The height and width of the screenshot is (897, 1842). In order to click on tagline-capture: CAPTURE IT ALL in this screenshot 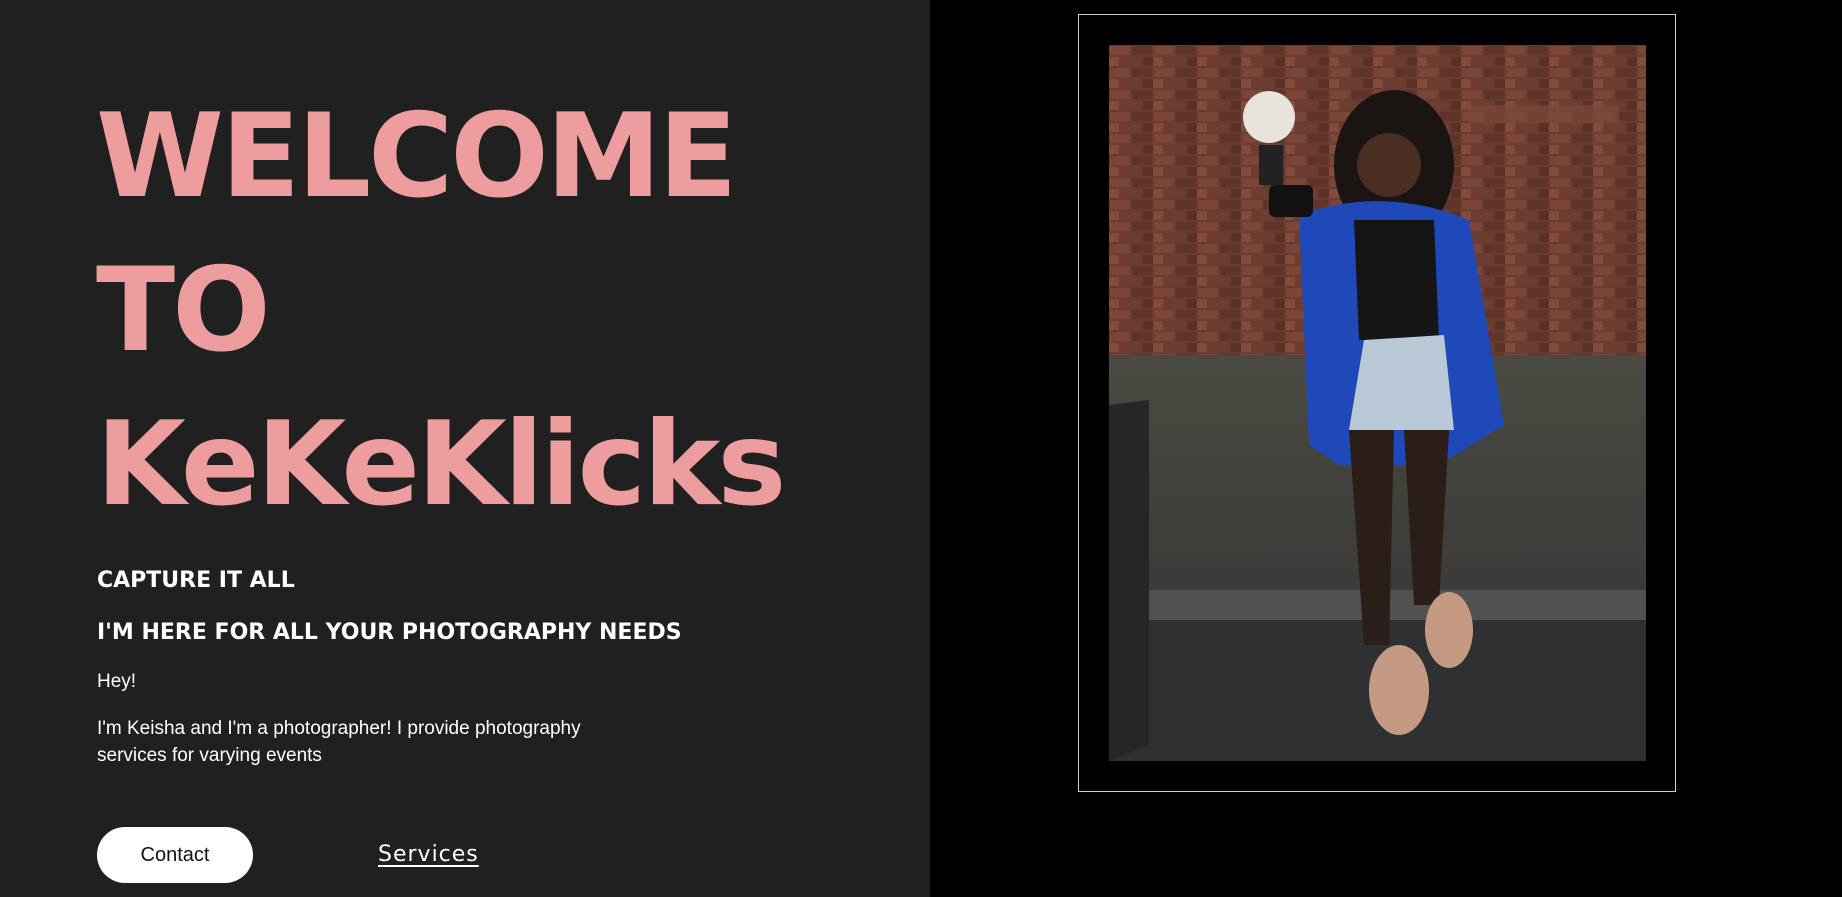, I will do `click(196, 580)`.